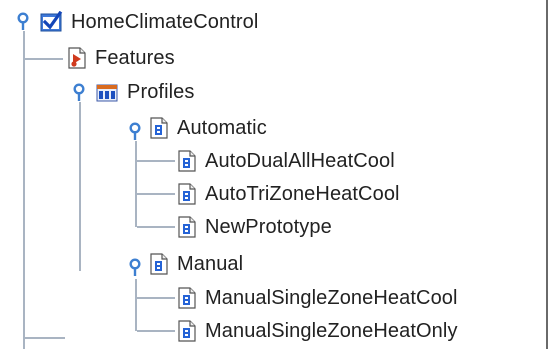 This screenshot has width=548, height=349. What do you see at coordinates (331, 330) in the screenshot?
I see `tree-node-profile-item-label: ManualSingleZoneHeatOnly` at bounding box center [331, 330].